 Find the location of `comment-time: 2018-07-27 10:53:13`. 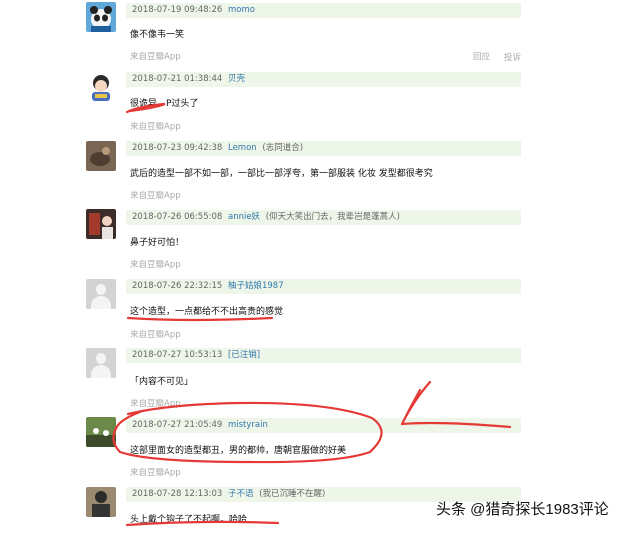

comment-time: 2018-07-27 10:53:13 is located at coordinates (177, 355).